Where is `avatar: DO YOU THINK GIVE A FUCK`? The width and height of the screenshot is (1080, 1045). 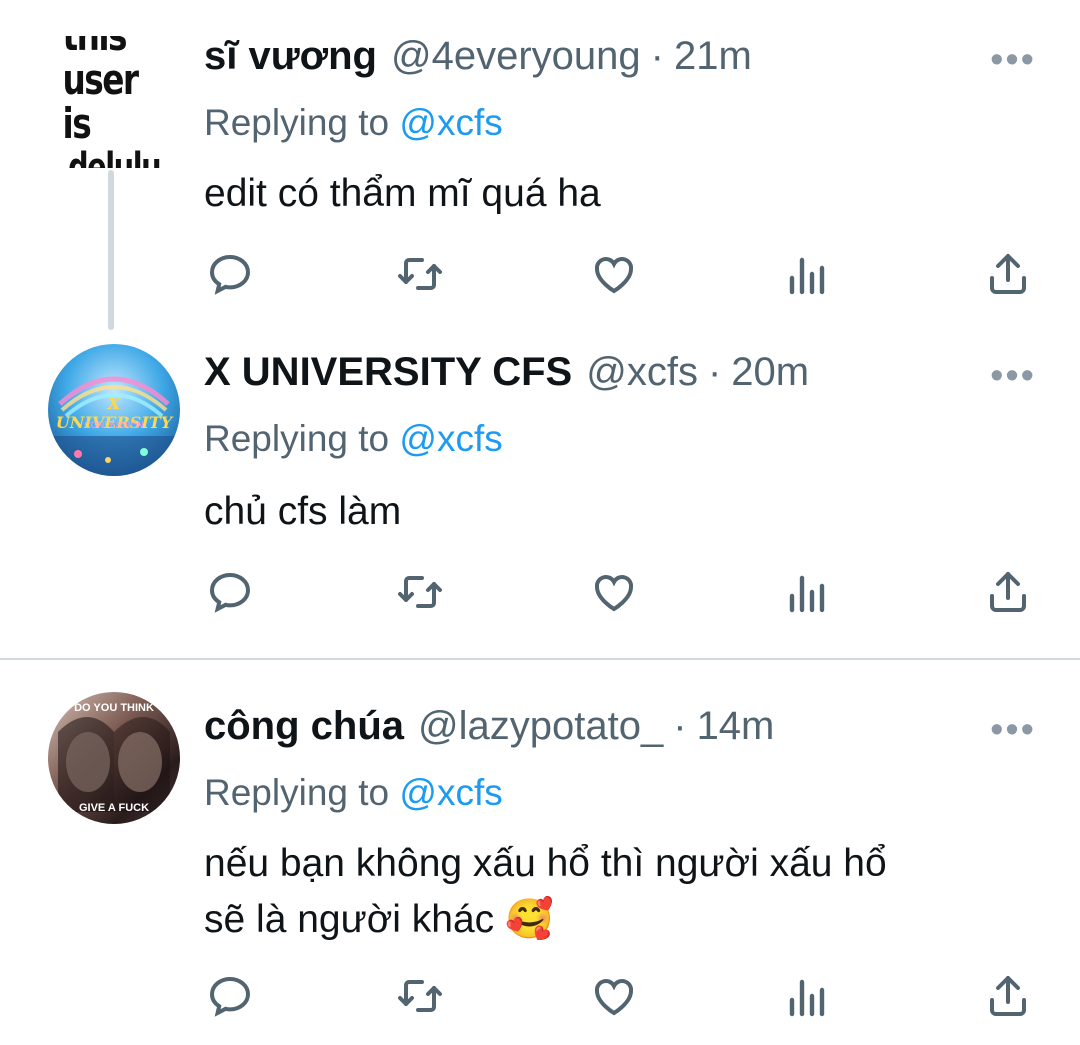 avatar: DO YOU THINK GIVE A FUCK is located at coordinates (114, 758).